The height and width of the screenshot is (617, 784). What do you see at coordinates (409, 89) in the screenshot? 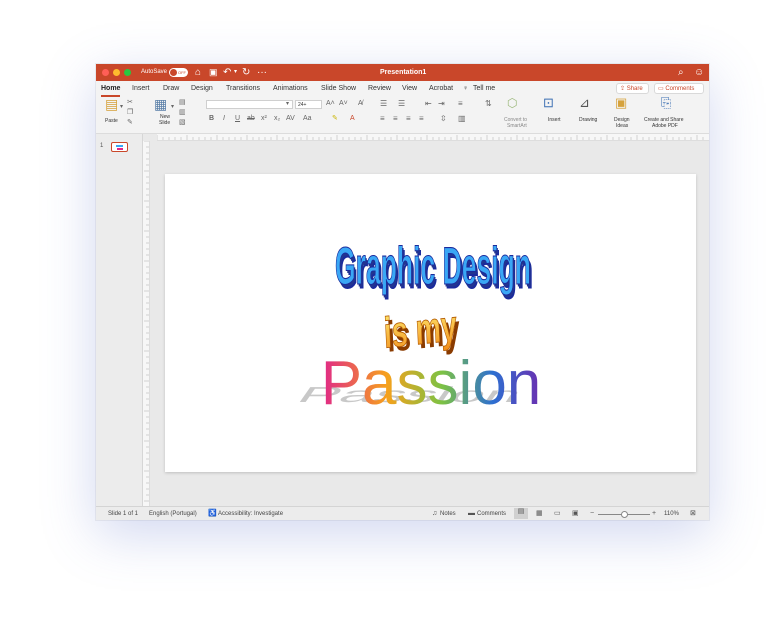
I see `tab-view: View` at bounding box center [409, 89].